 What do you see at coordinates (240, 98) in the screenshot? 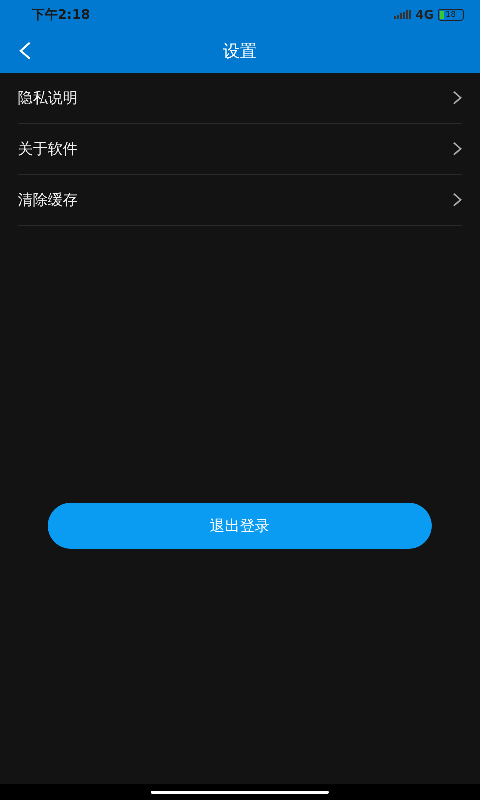
I see `settings-item: 隐私说明` at bounding box center [240, 98].